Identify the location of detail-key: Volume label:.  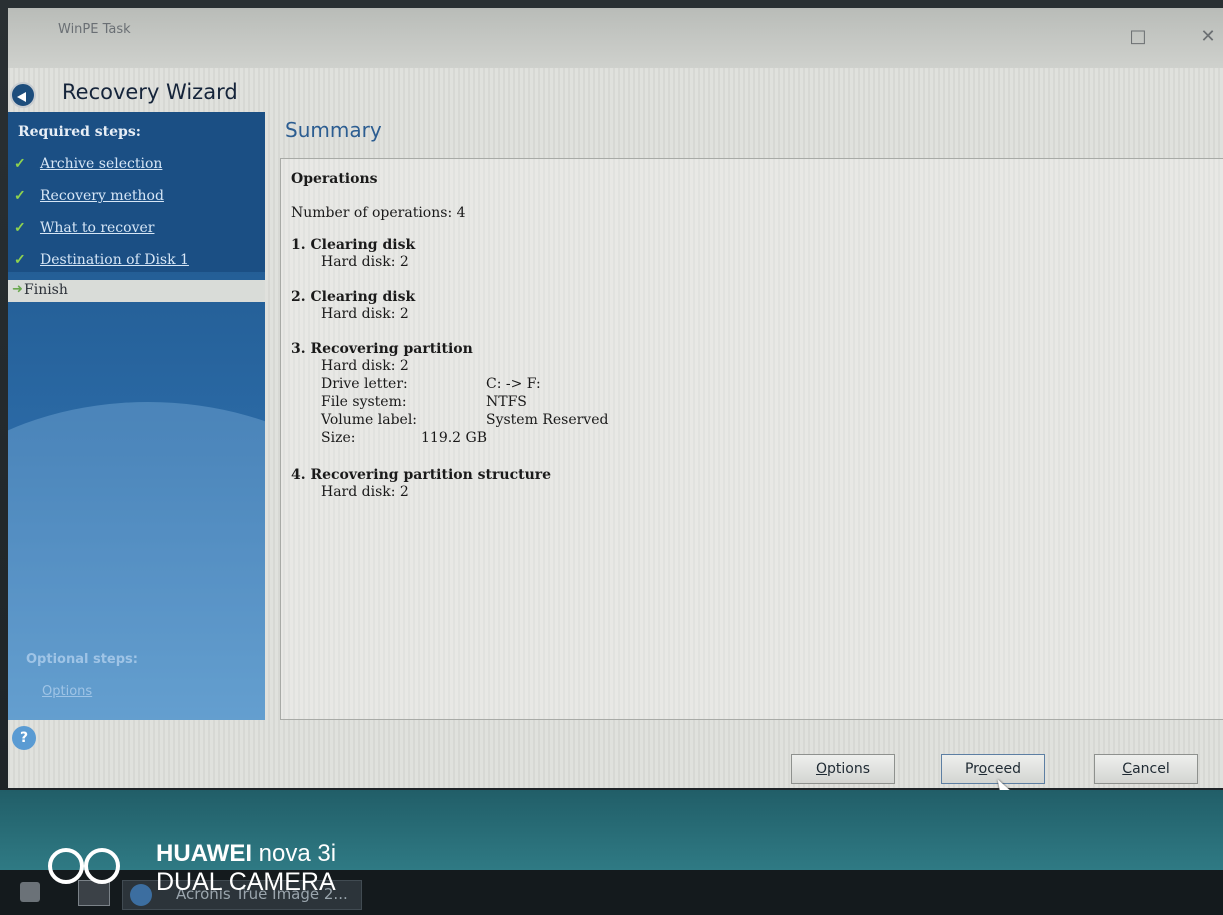
(369, 420).